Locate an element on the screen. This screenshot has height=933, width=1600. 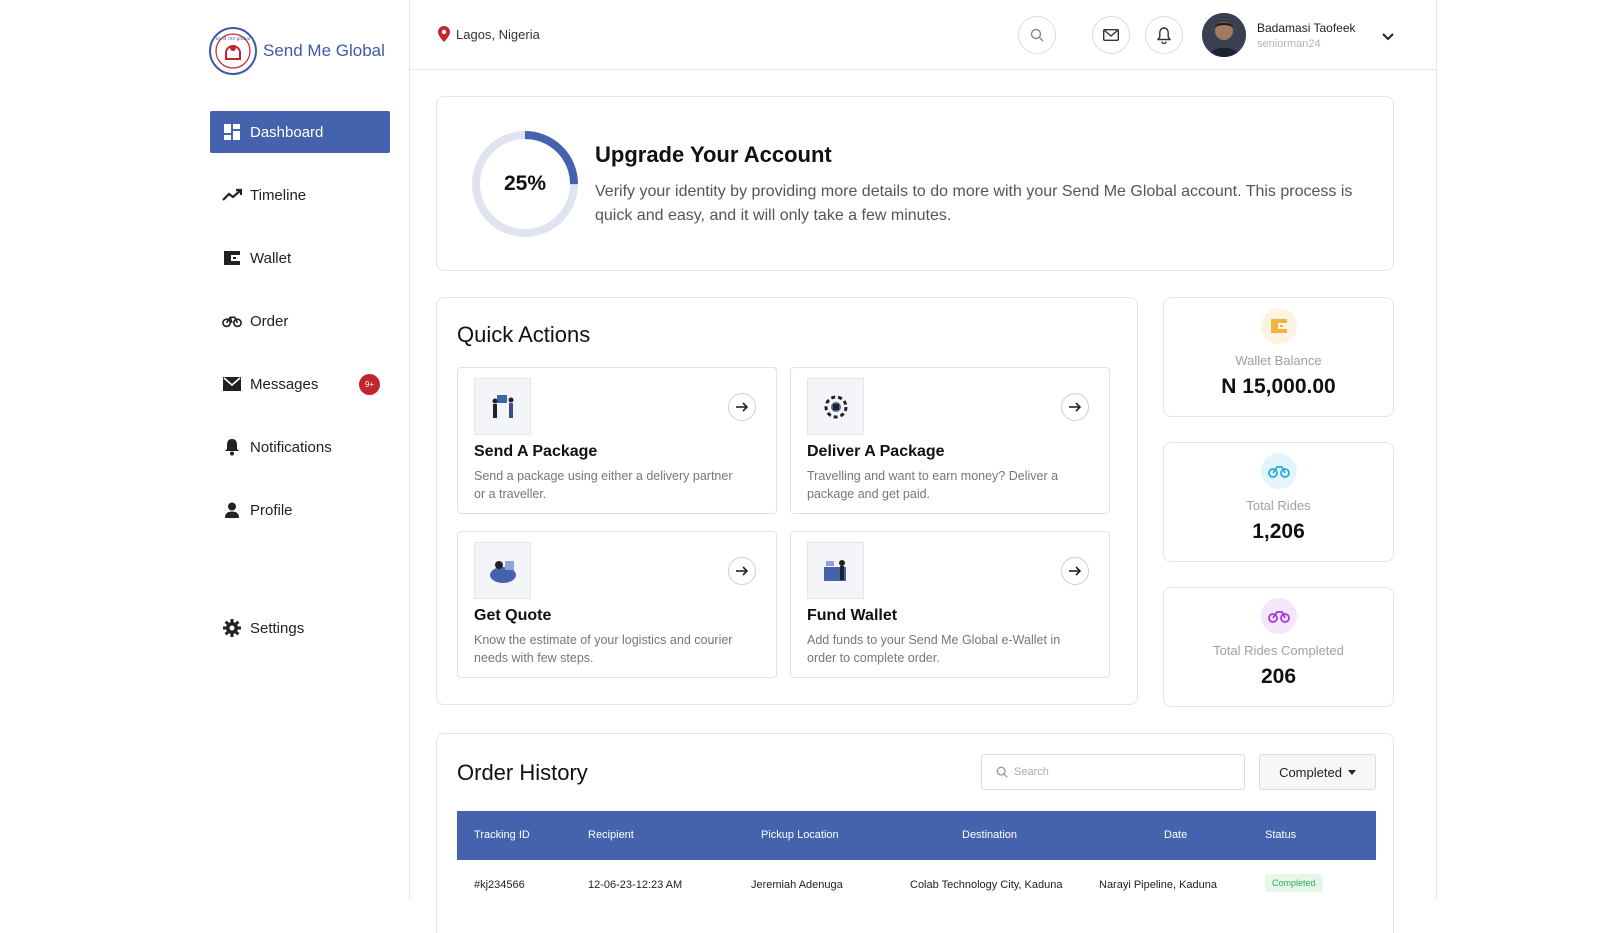
sidebar-item-label: Messages is located at coordinates (284, 384).